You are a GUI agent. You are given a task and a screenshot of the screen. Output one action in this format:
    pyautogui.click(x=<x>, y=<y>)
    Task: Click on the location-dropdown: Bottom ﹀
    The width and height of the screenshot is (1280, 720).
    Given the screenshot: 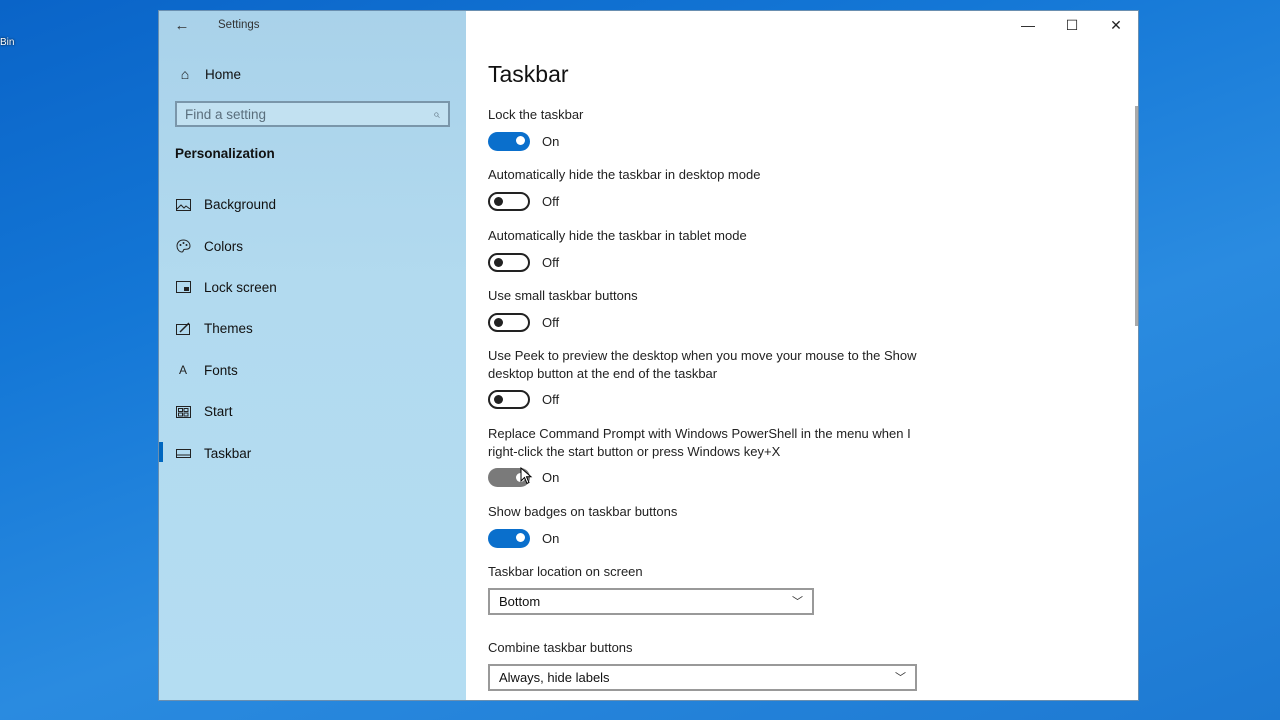 What is the action you would take?
    pyautogui.click(x=651, y=601)
    